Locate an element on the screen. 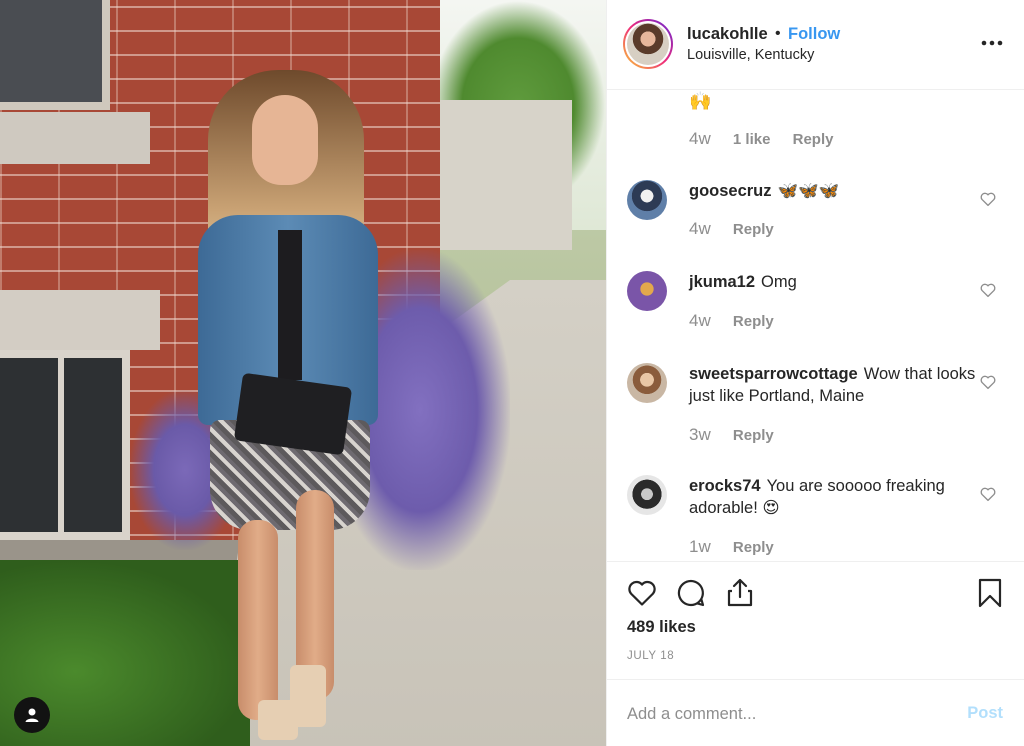 The width and height of the screenshot is (1024, 746). comment-username: erocks74 is located at coordinates (725, 486).